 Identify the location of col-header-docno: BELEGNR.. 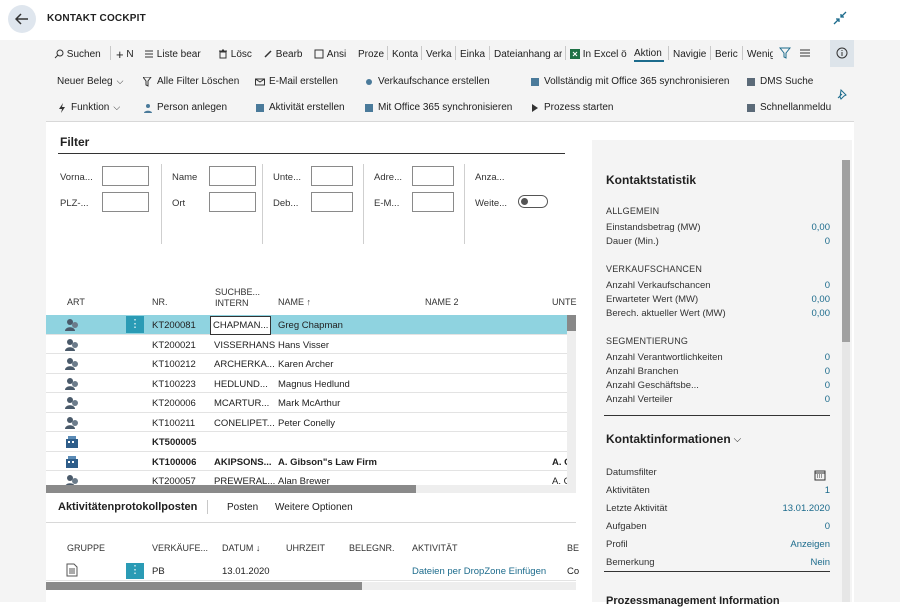
(372, 548).